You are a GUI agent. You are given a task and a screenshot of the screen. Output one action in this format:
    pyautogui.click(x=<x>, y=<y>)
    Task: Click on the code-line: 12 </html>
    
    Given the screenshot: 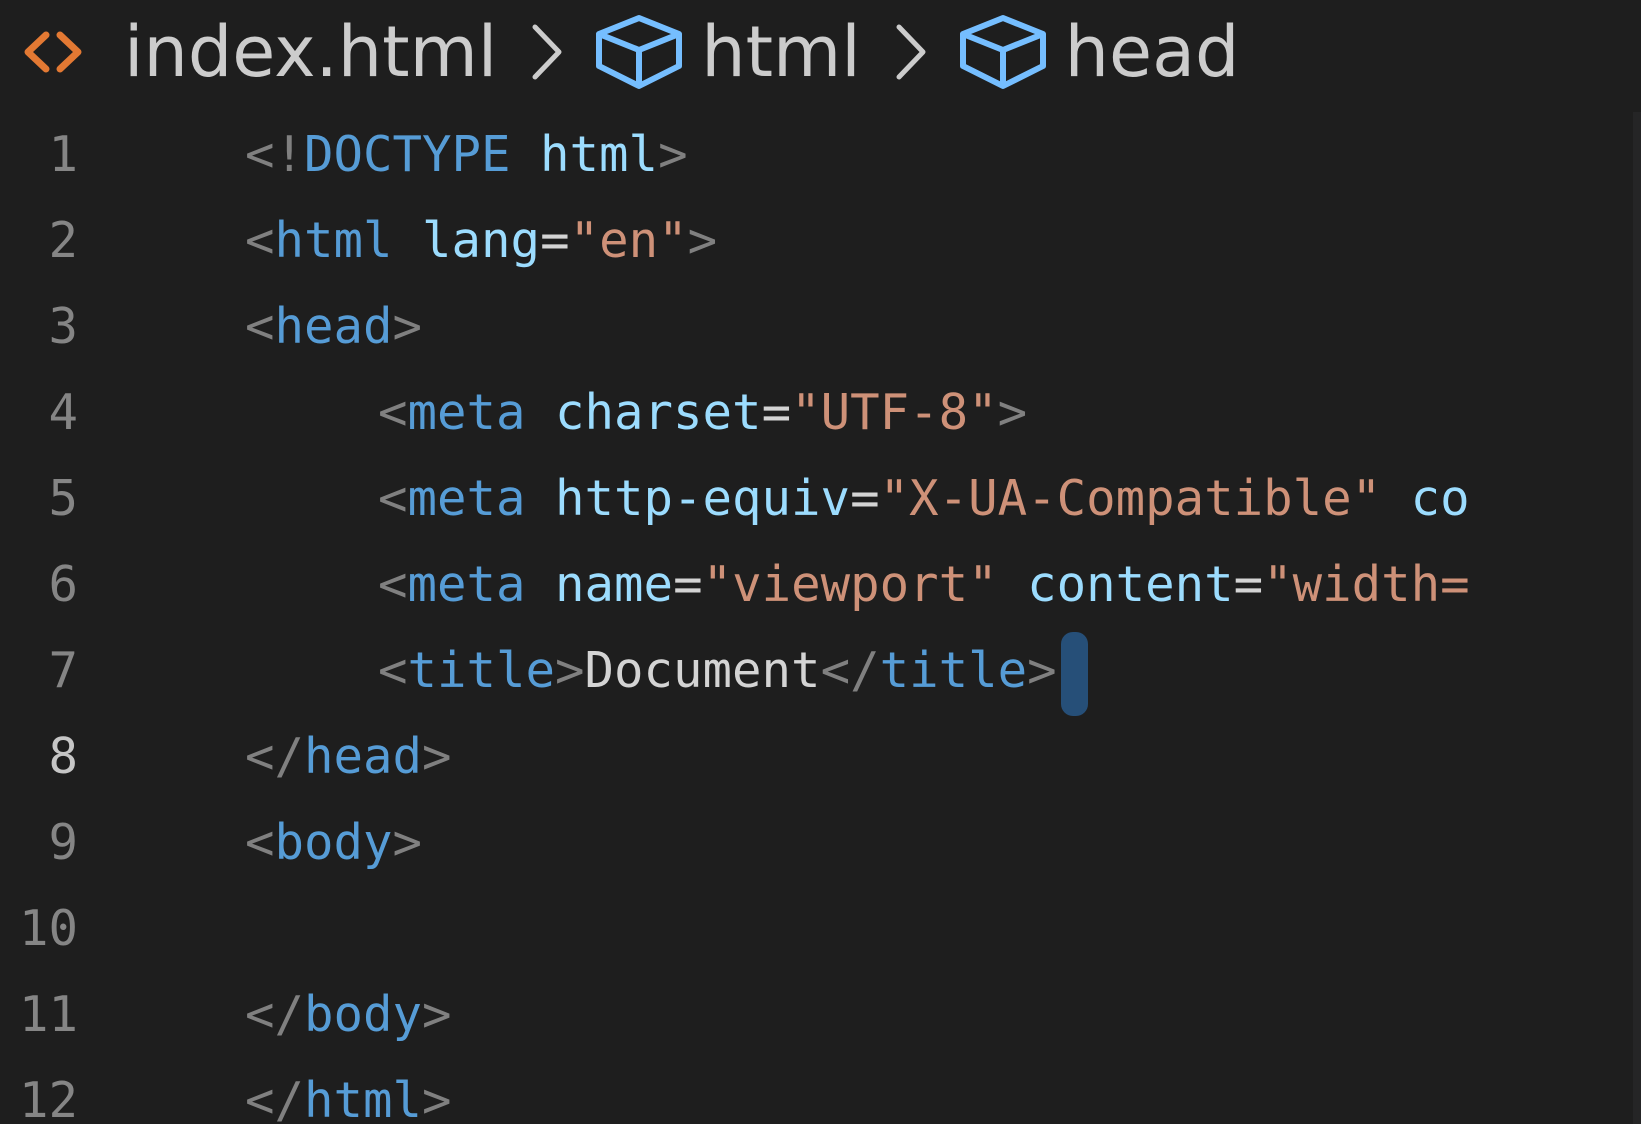 What is the action you would take?
    pyautogui.click(x=820, y=1091)
    